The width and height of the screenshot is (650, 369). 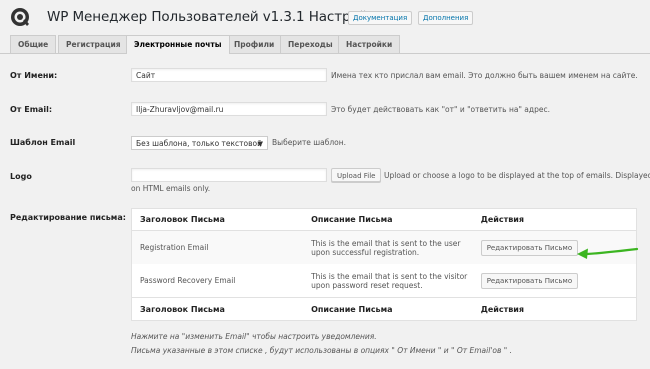 What do you see at coordinates (68, 217) in the screenshot?
I see `email-editing-label: Редактирование письма:` at bounding box center [68, 217].